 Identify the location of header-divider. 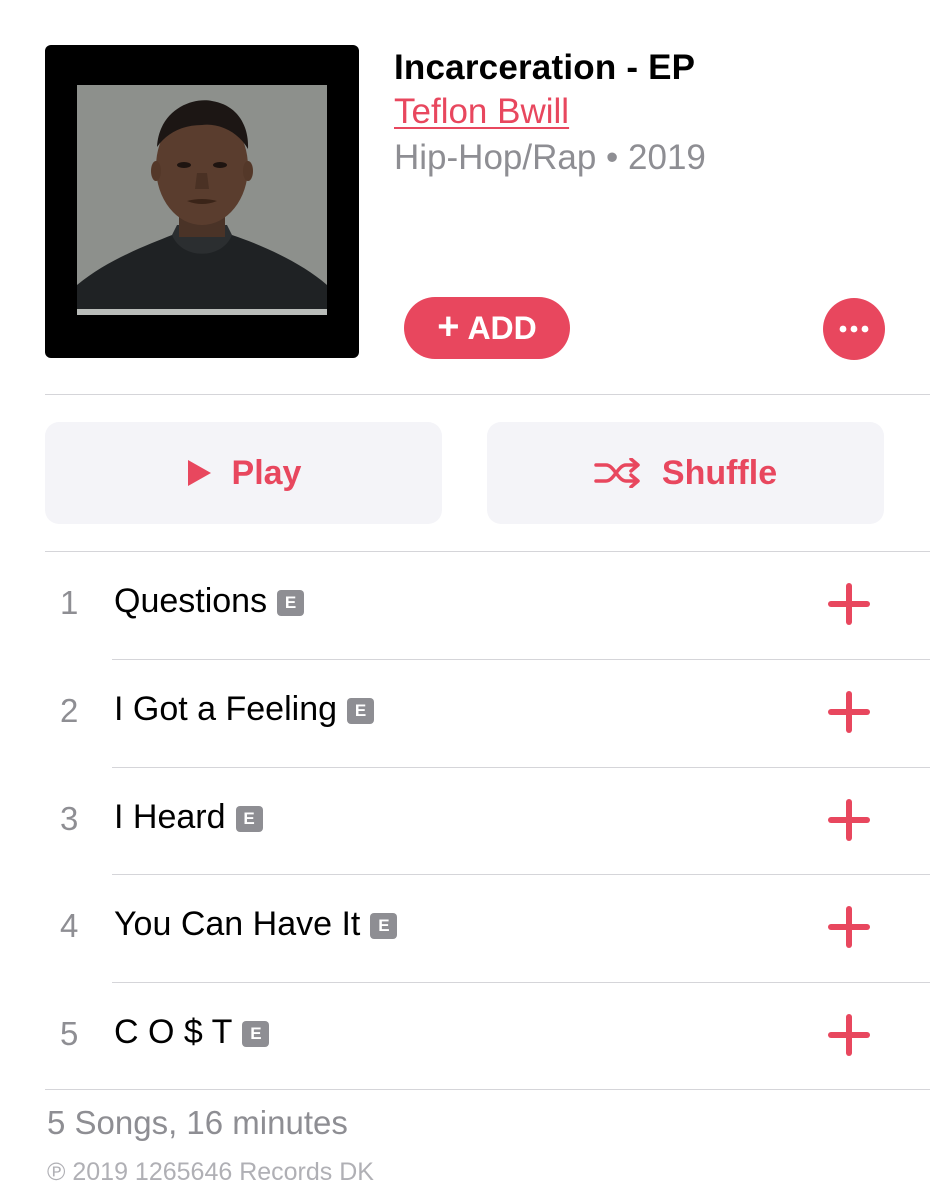
(487, 394).